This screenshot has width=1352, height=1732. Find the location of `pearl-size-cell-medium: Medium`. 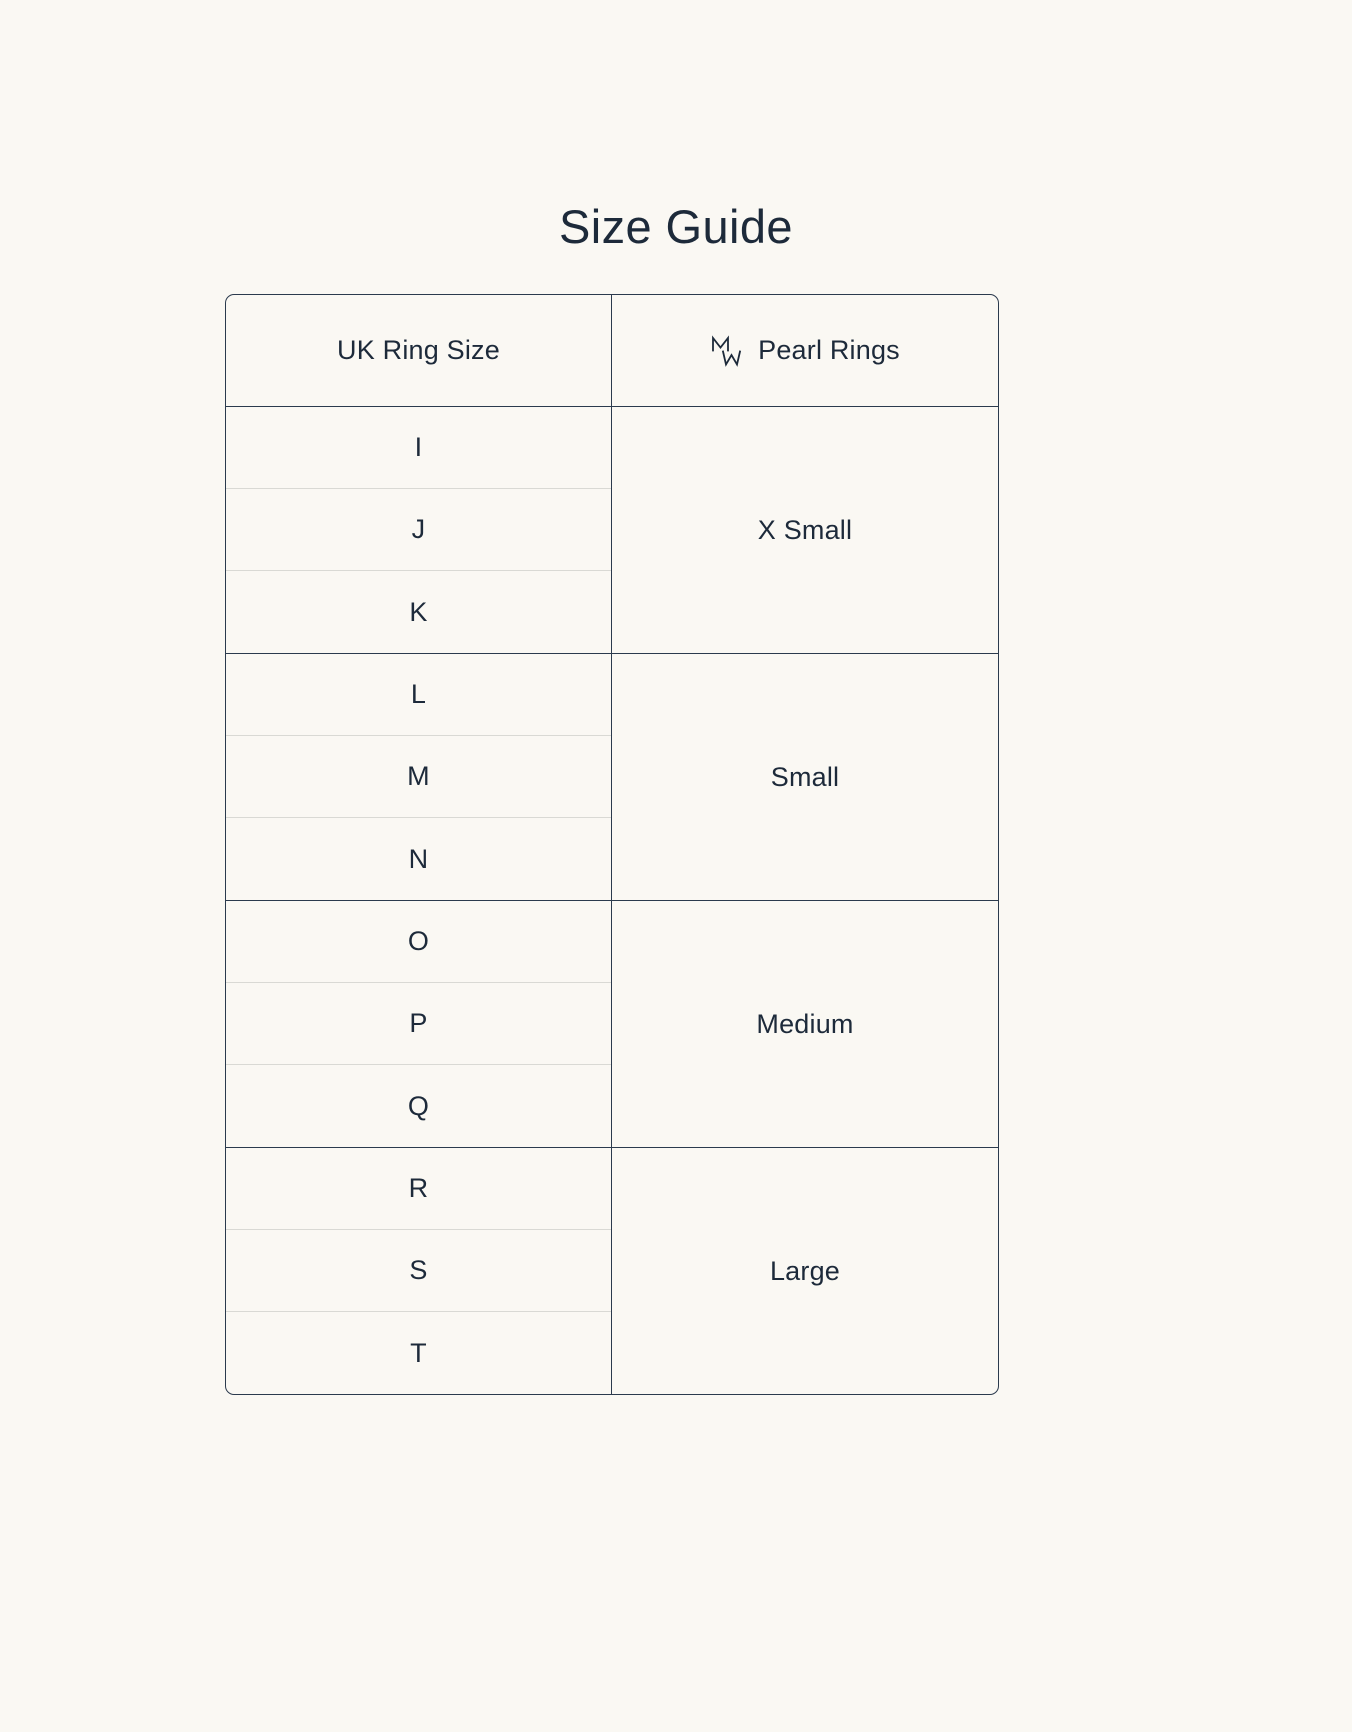

pearl-size-cell-medium: Medium is located at coordinates (805, 1024).